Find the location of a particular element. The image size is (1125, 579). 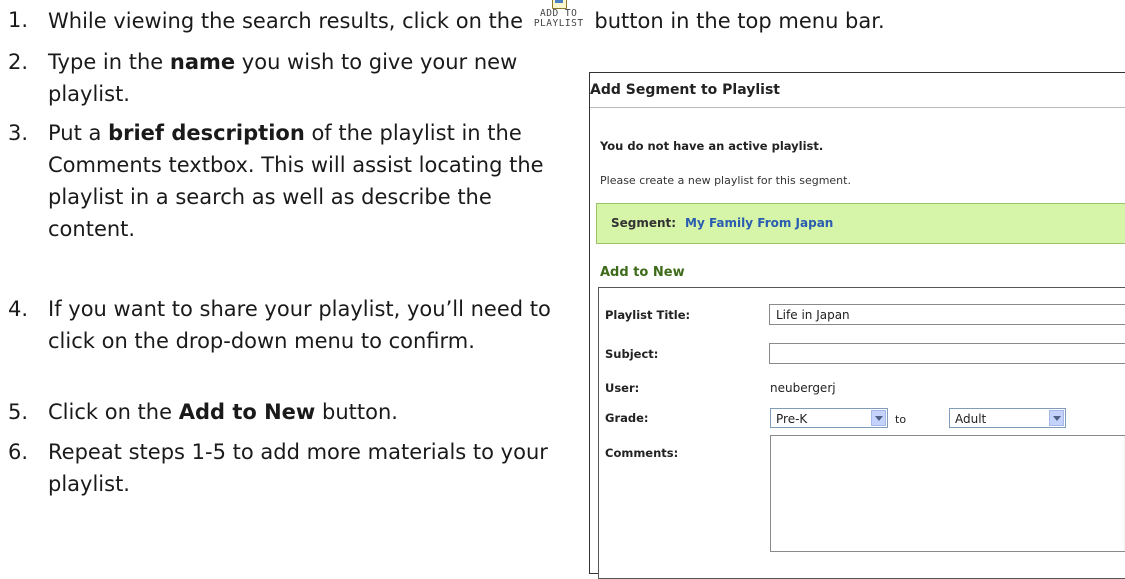

dialog-title-bar: Add Segment to Playlist is located at coordinates (857, 90).